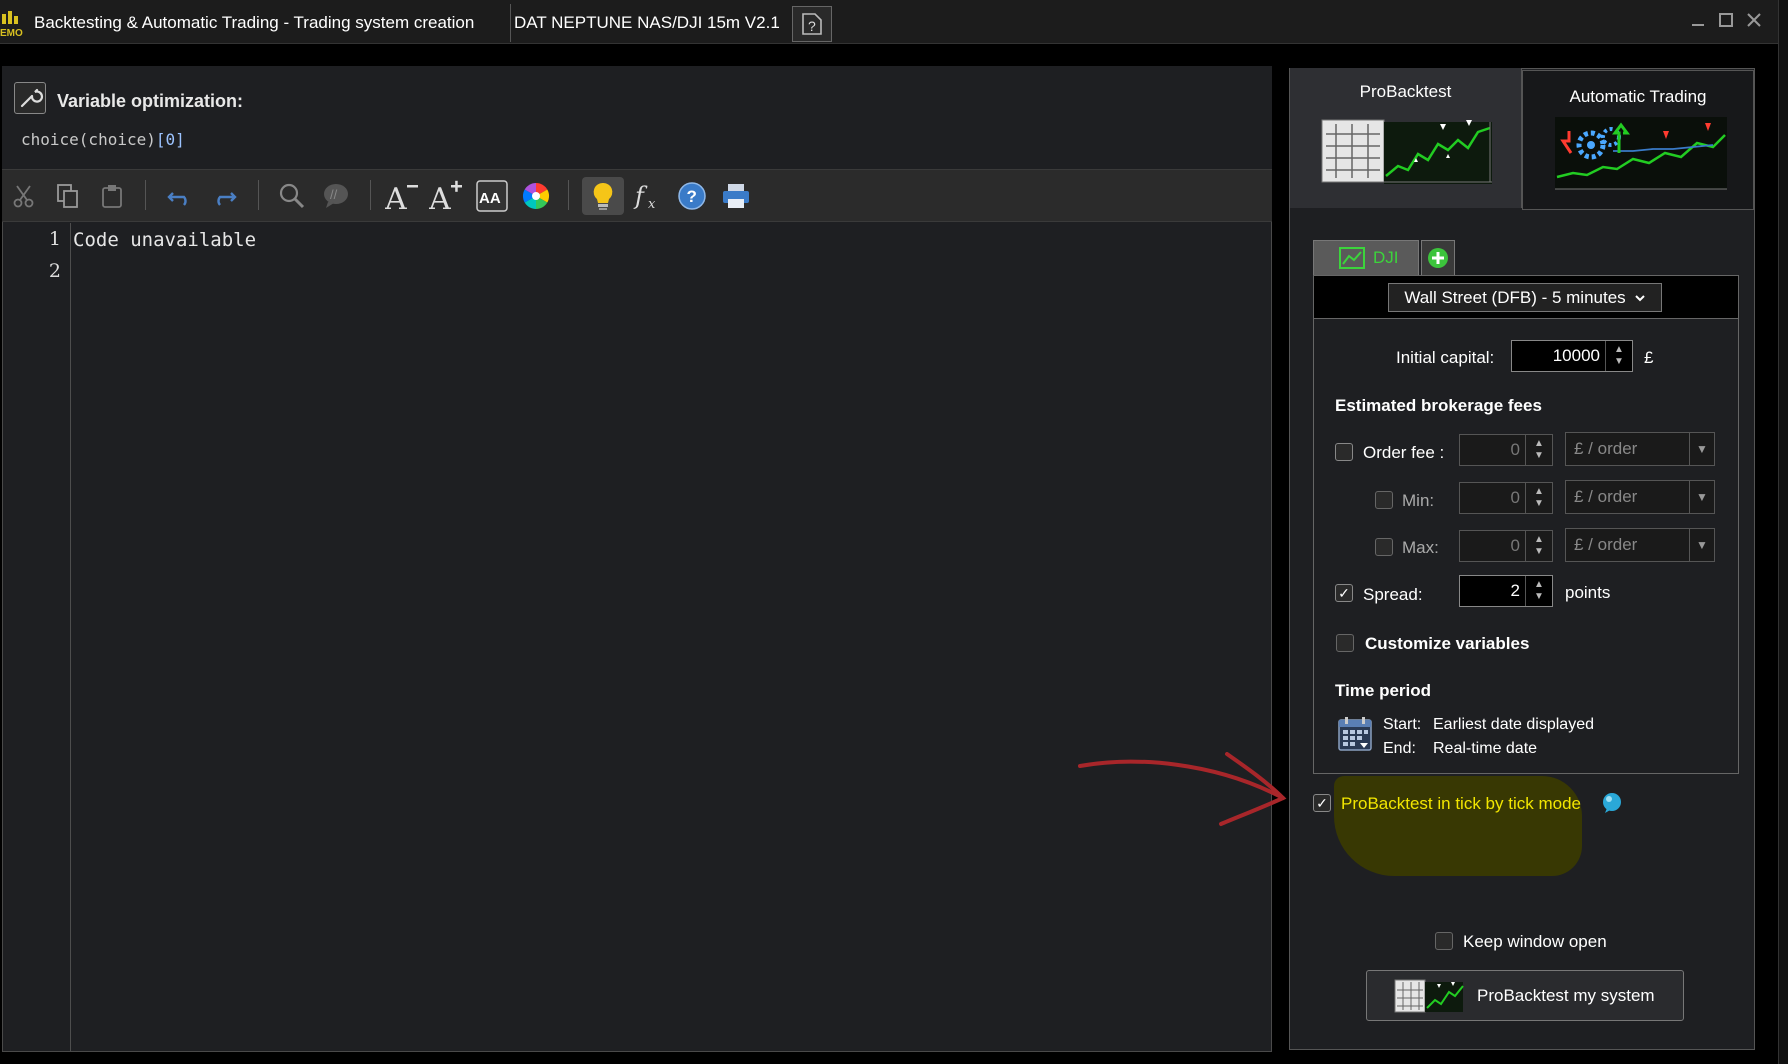 The height and width of the screenshot is (1064, 1788). I want to click on divider, so click(510, 23).